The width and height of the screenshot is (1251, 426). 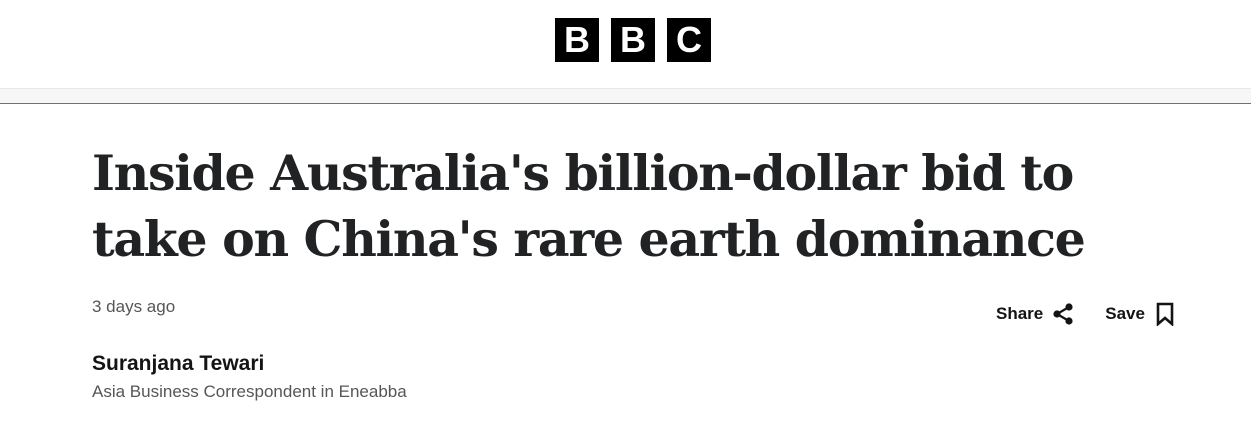 I want to click on headline-line-1: Inside Australia's billion-dollar bid to, so click(x=583, y=173).